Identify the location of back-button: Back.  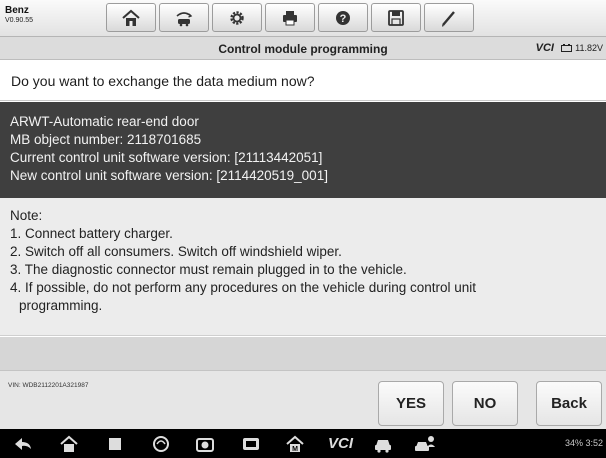
(569, 403).